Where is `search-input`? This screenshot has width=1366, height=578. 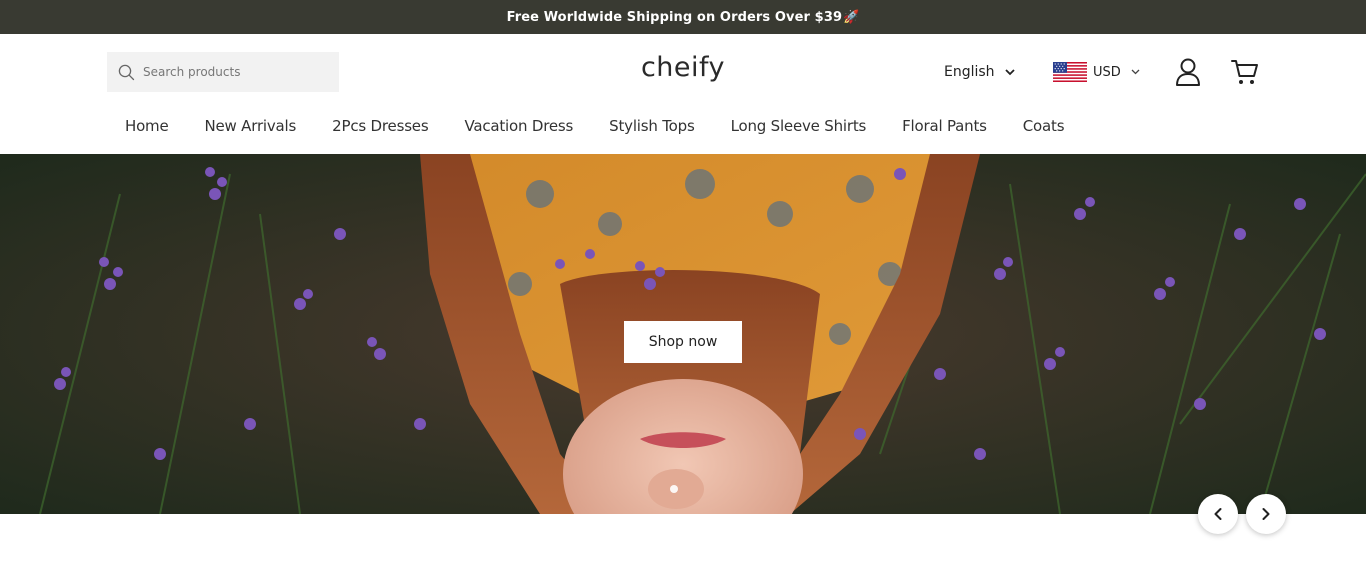 search-input is located at coordinates (233, 72).